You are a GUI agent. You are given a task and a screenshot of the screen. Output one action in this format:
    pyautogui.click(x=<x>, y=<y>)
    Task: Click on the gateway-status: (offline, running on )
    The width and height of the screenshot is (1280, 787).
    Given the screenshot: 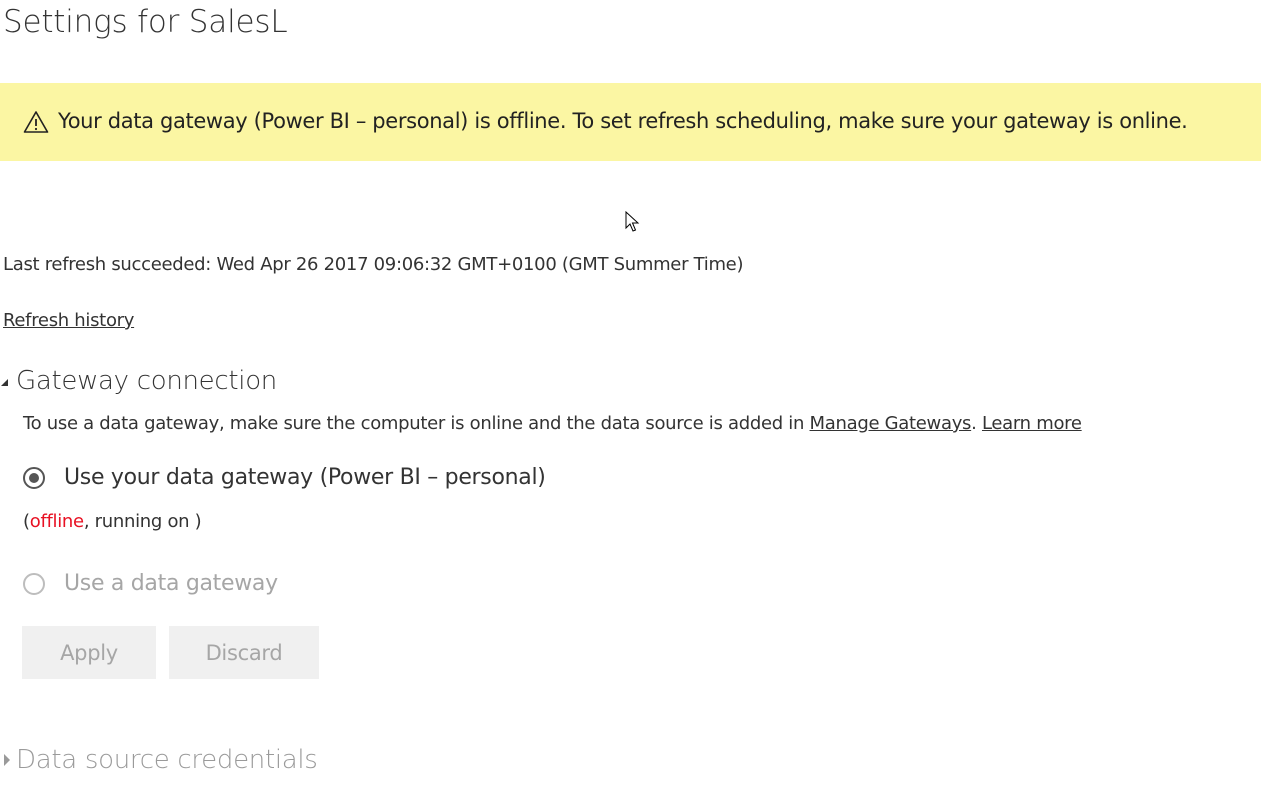 What is the action you would take?
    pyautogui.click(x=112, y=521)
    